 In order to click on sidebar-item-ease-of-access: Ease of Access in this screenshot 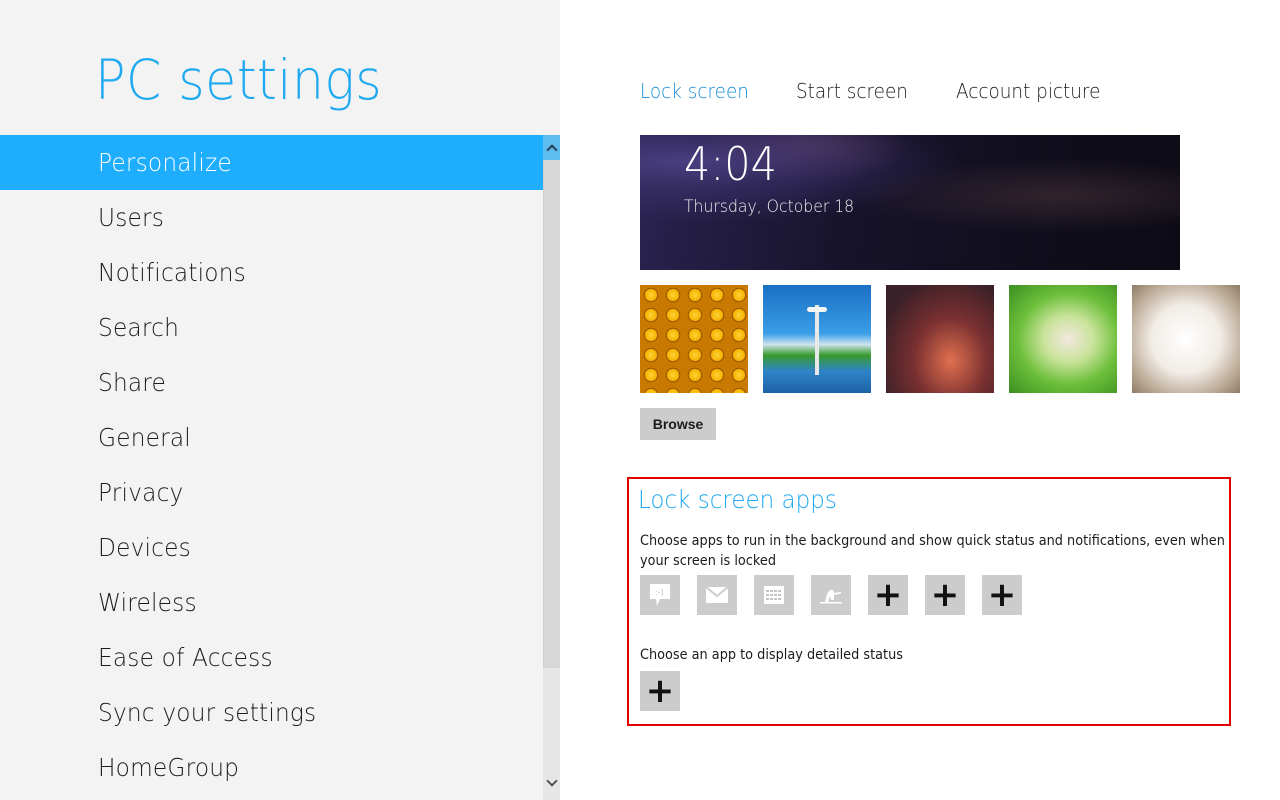, I will do `click(271, 657)`.